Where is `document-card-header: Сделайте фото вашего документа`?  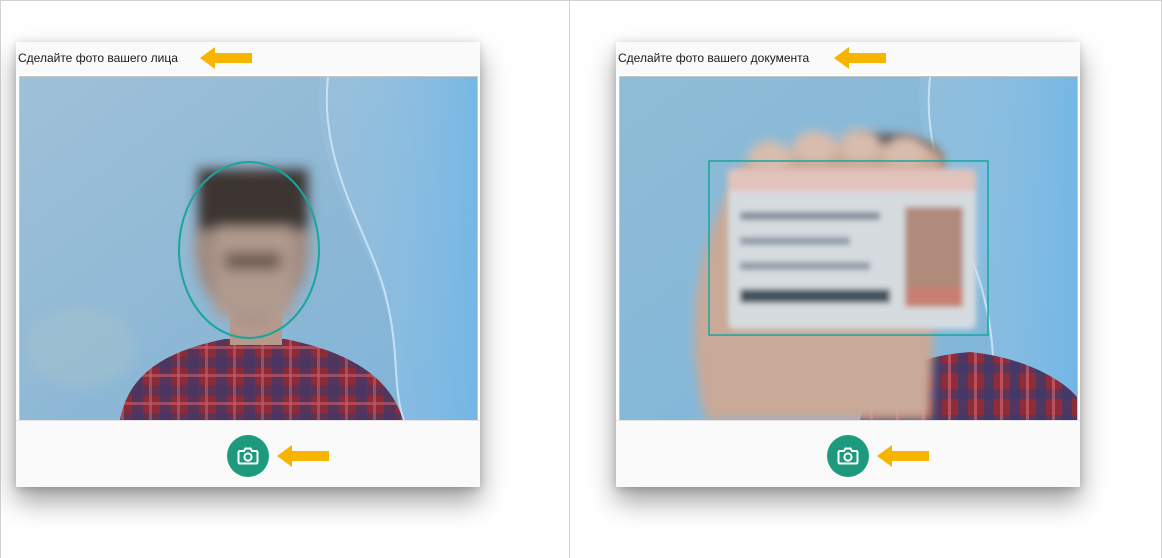
document-card-header: Сделайте фото вашего документа is located at coordinates (848, 58).